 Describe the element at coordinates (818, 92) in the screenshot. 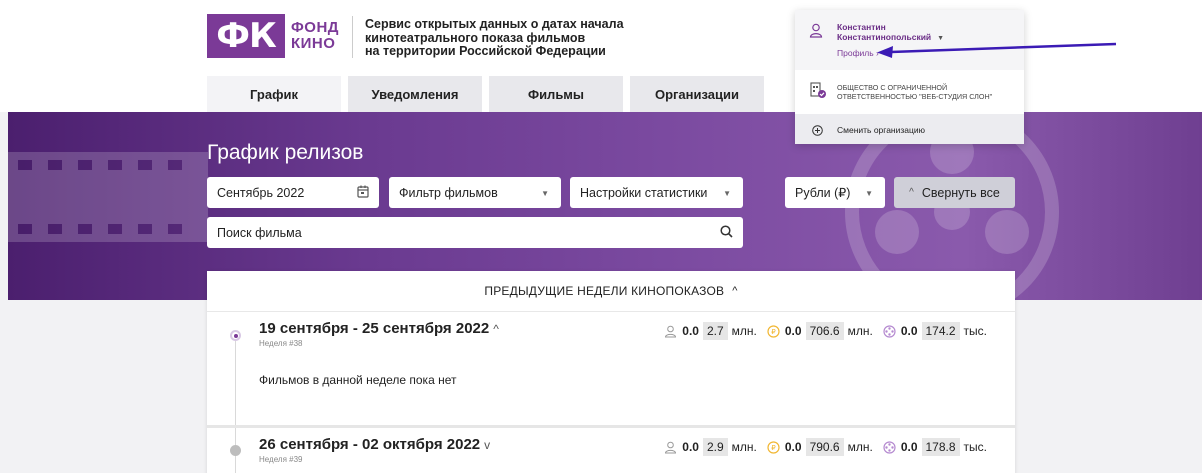

I see `organization-verified-icon` at that location.